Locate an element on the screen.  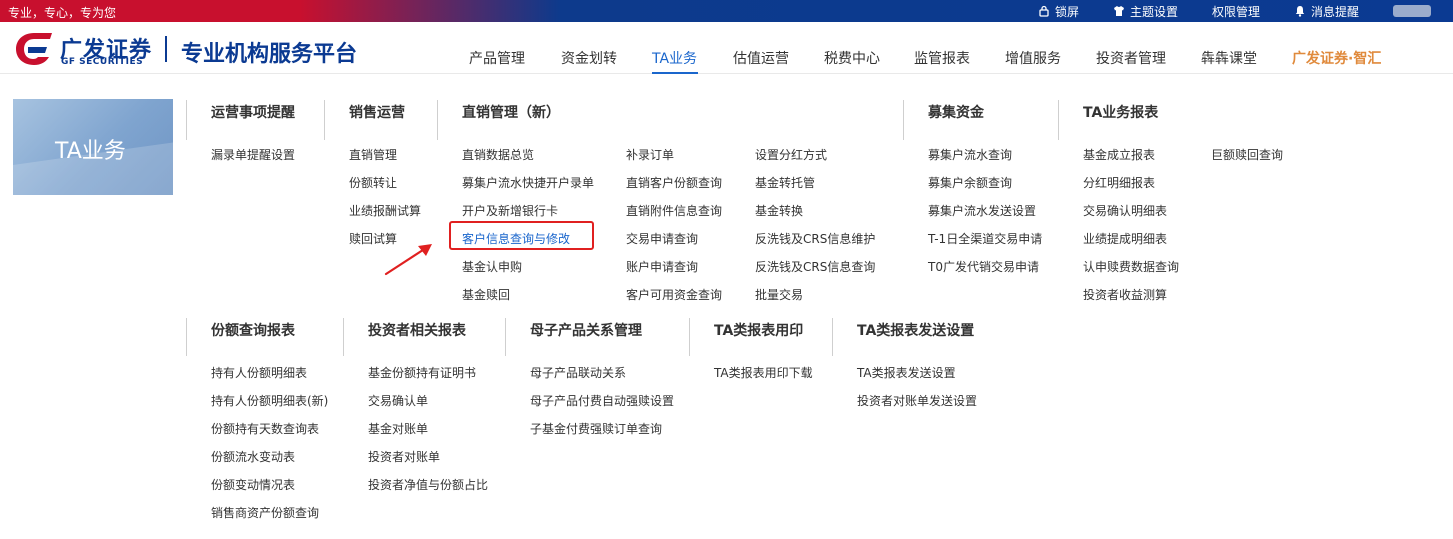
bell-icon is located at coordinates (1300, 11).